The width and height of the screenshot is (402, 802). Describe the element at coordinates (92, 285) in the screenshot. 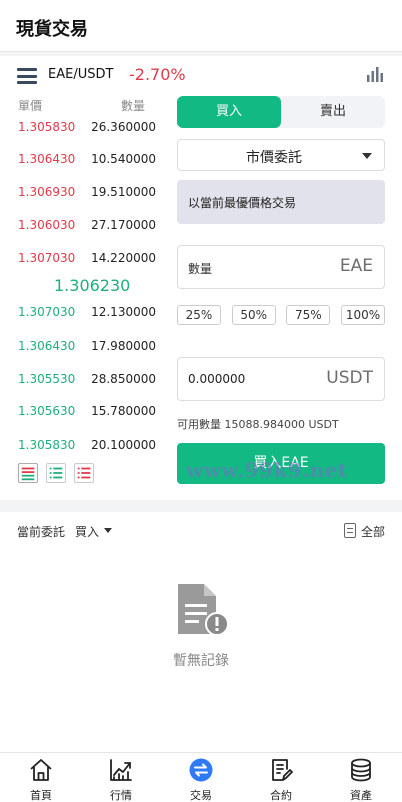

I see `mid-price: 1.306230` at that location.